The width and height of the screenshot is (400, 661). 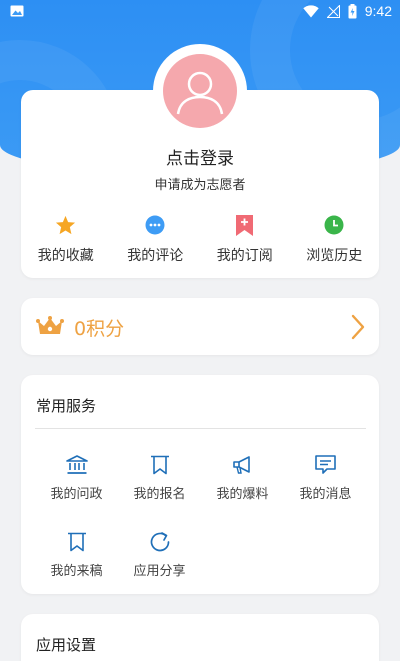 I want to click on points-card: 0积分, so click(x=200, y=326).